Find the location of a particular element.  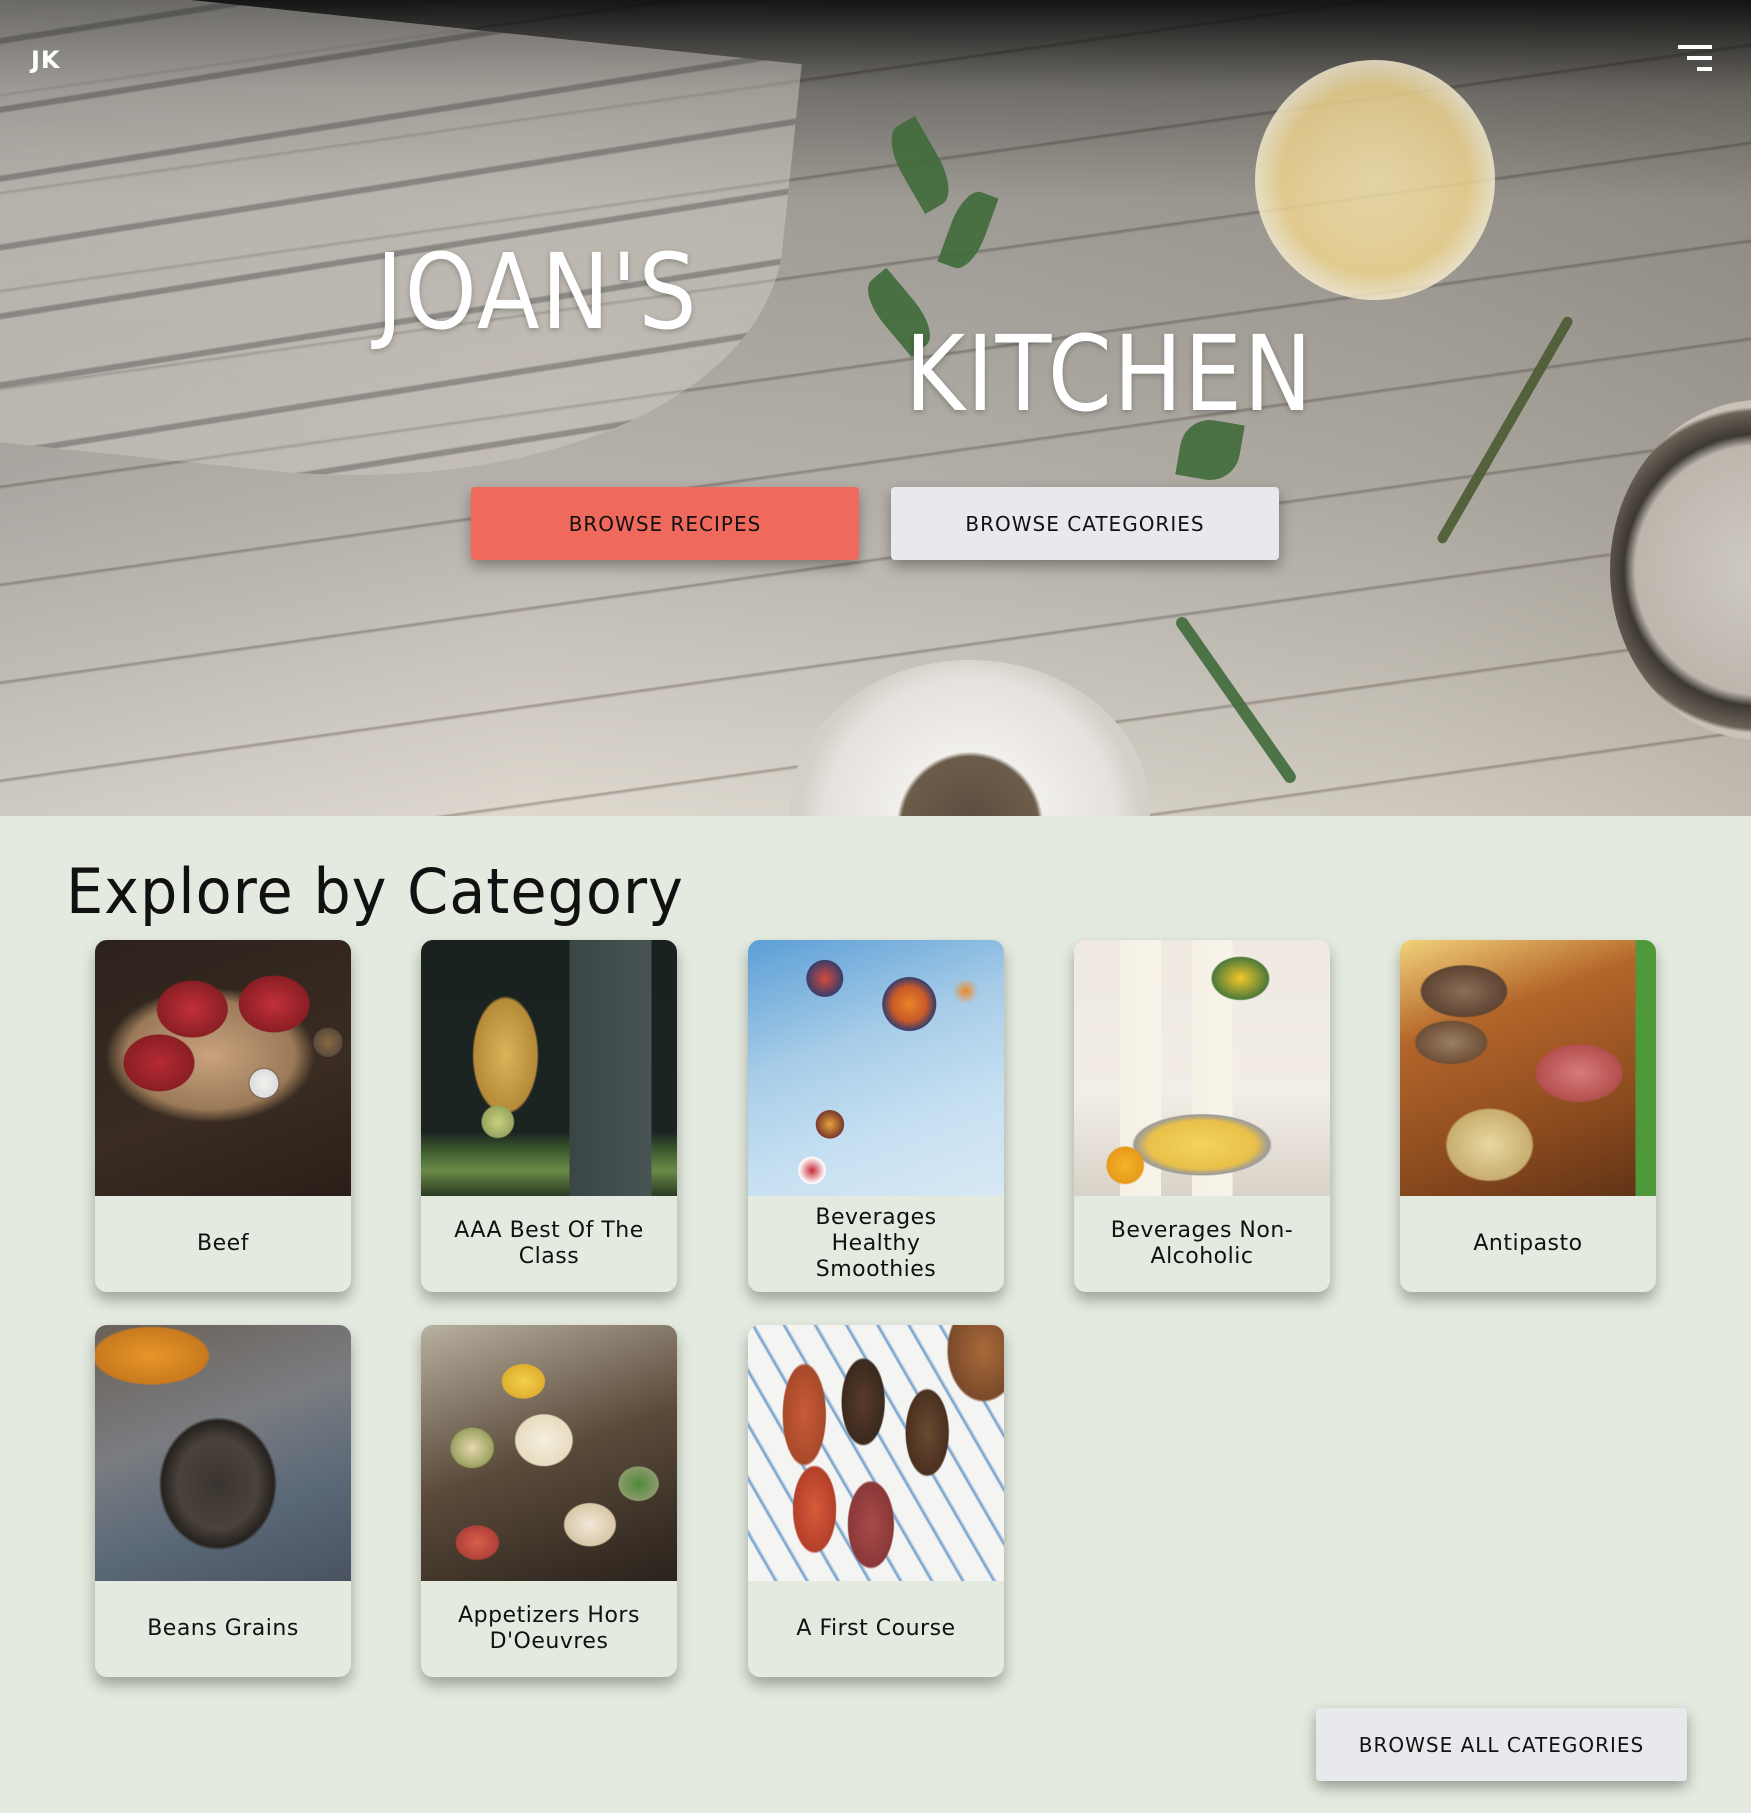

category-label: AAA Best Of The Class is located at coordinates (549, 1243).